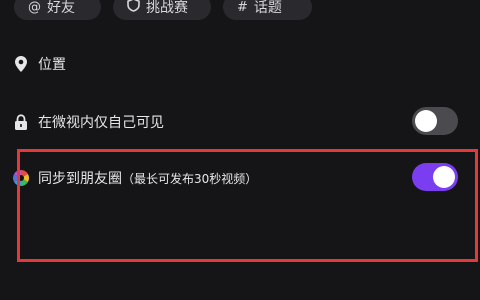 The image size is (480, 300). I want to click on friends-chip-label: 好友, so click(61, 8).